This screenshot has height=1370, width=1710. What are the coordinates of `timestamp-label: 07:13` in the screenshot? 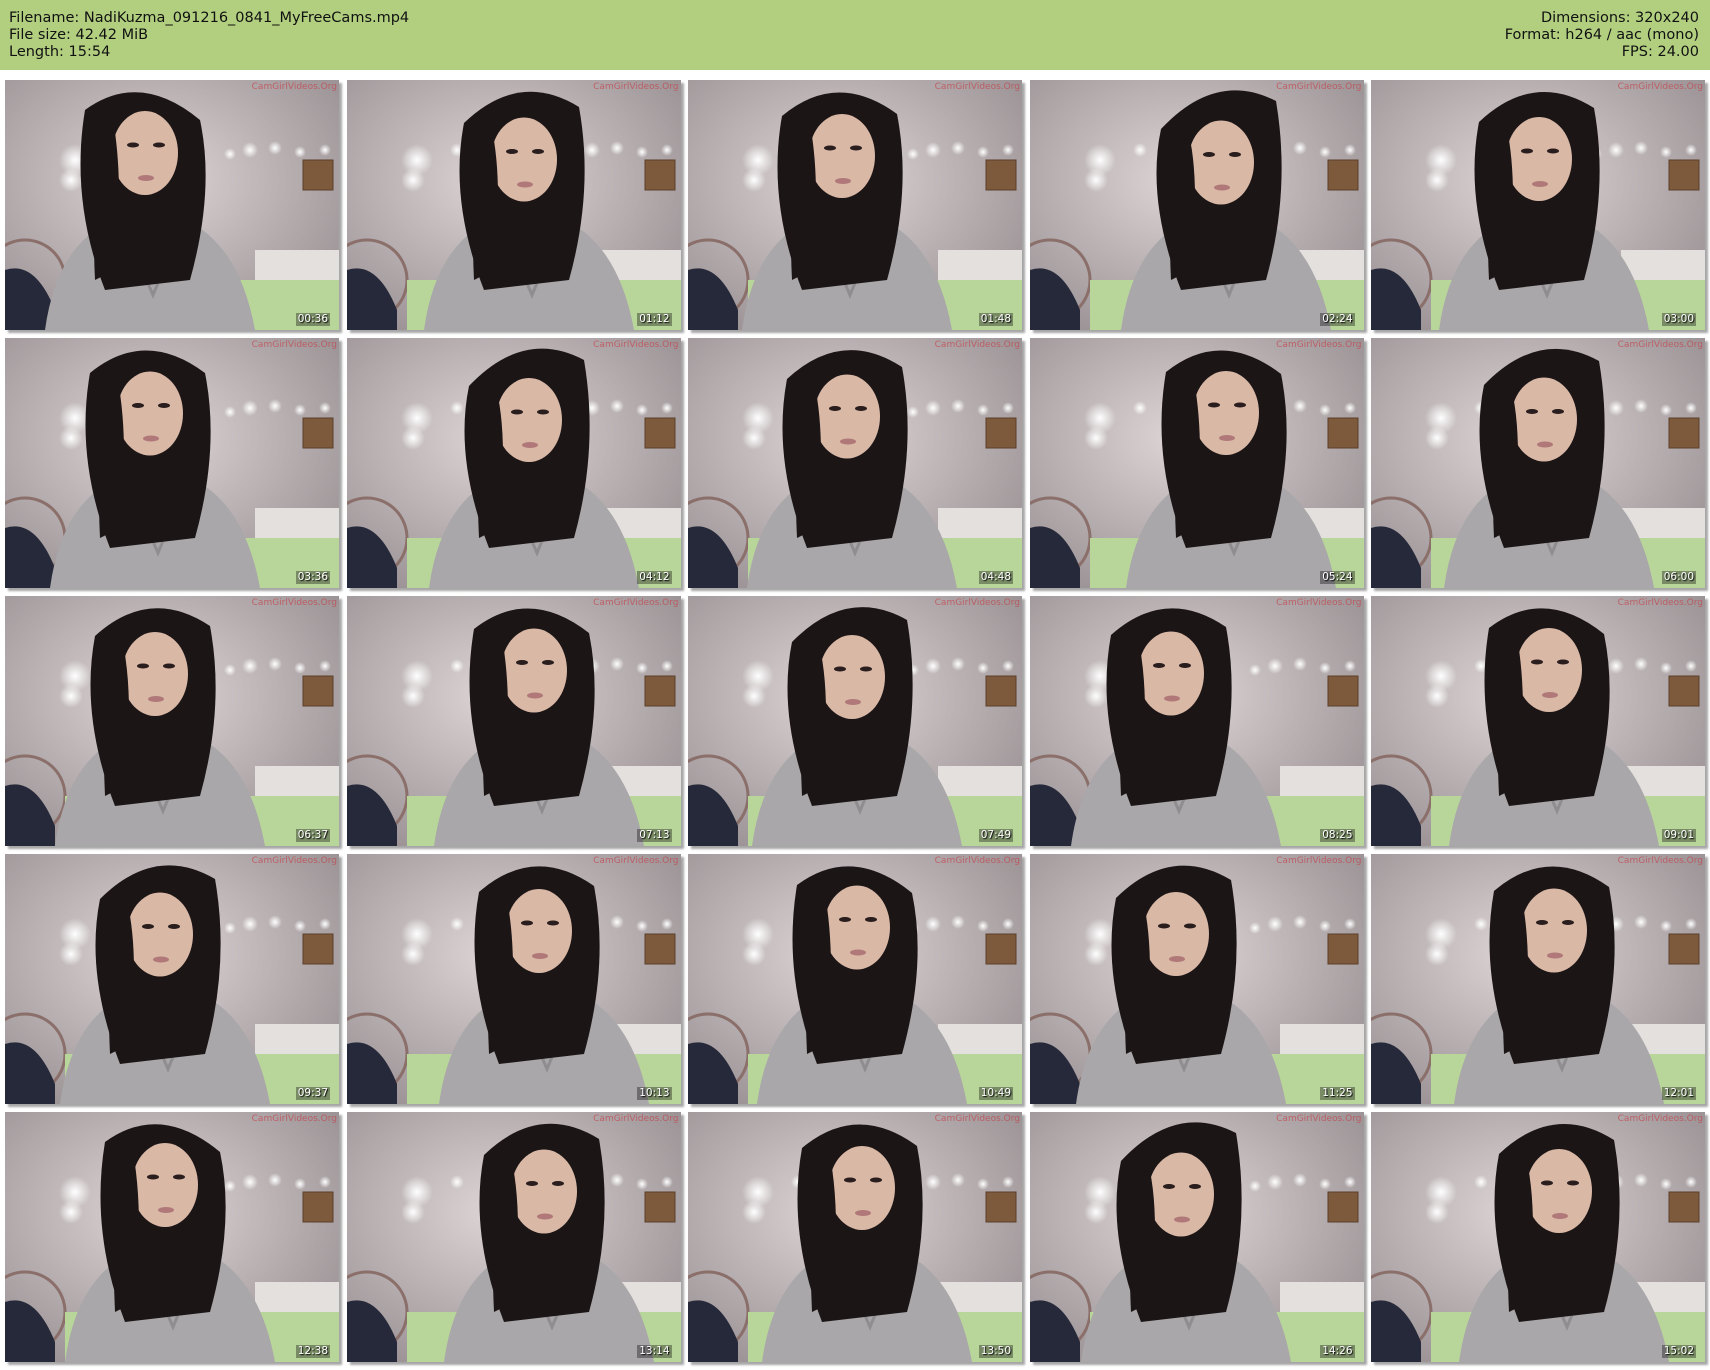 It's located at (654, 835).